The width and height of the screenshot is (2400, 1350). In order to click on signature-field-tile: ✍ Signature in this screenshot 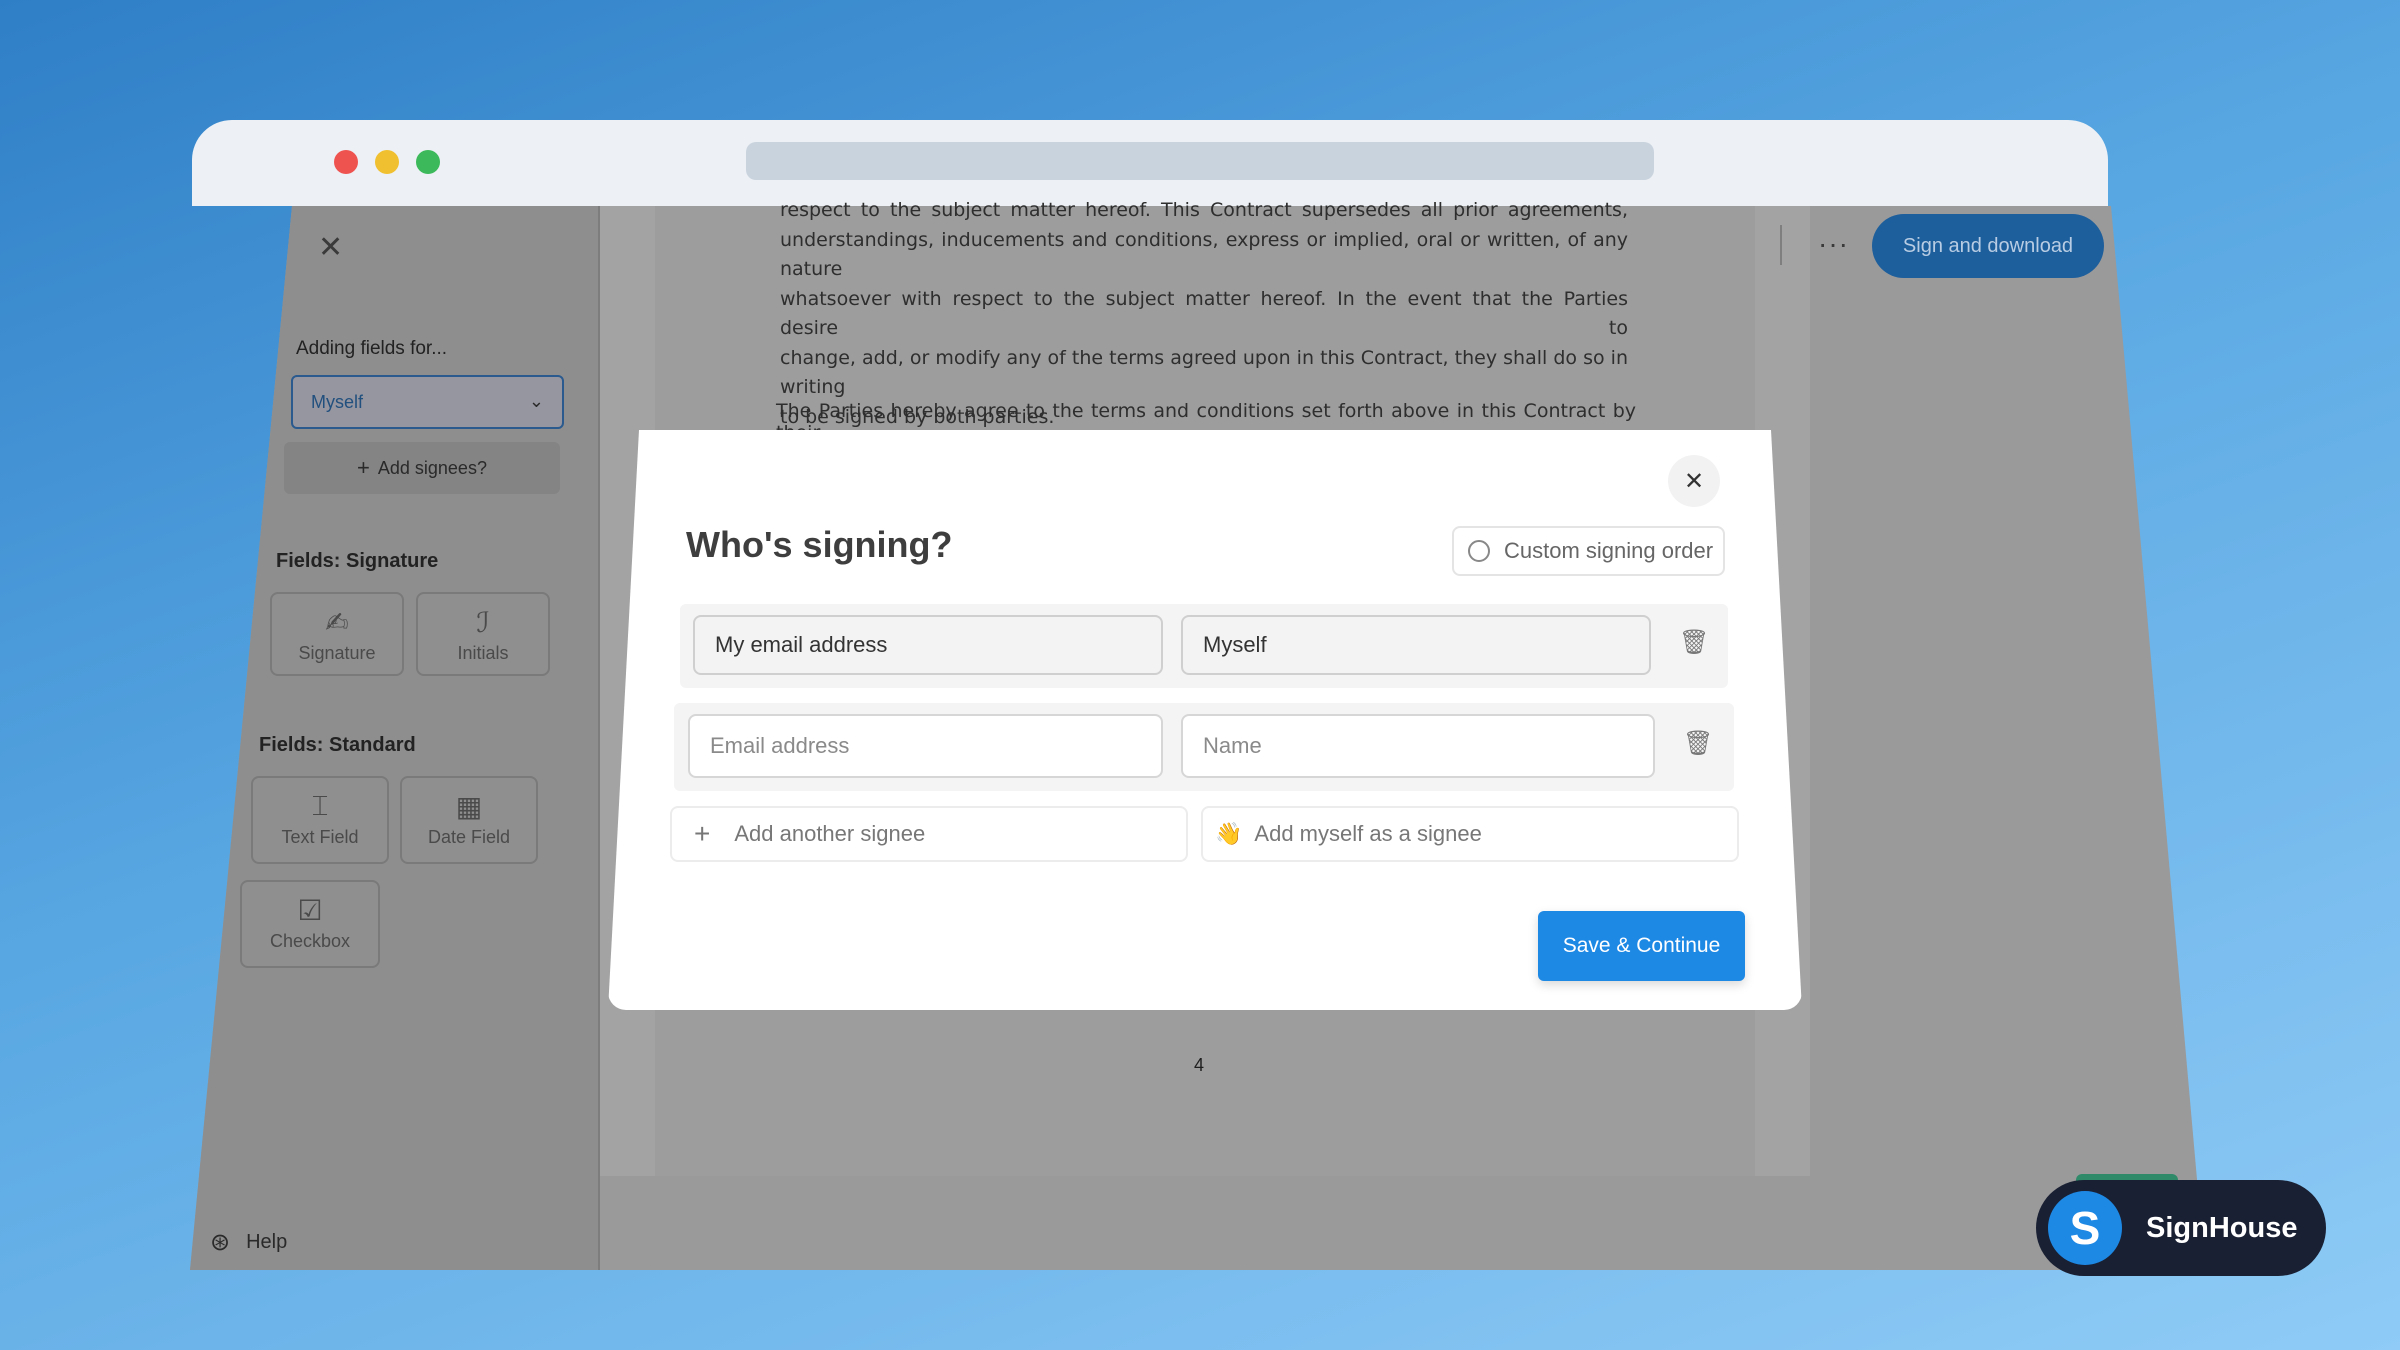, I will do `click(337, 634)`.